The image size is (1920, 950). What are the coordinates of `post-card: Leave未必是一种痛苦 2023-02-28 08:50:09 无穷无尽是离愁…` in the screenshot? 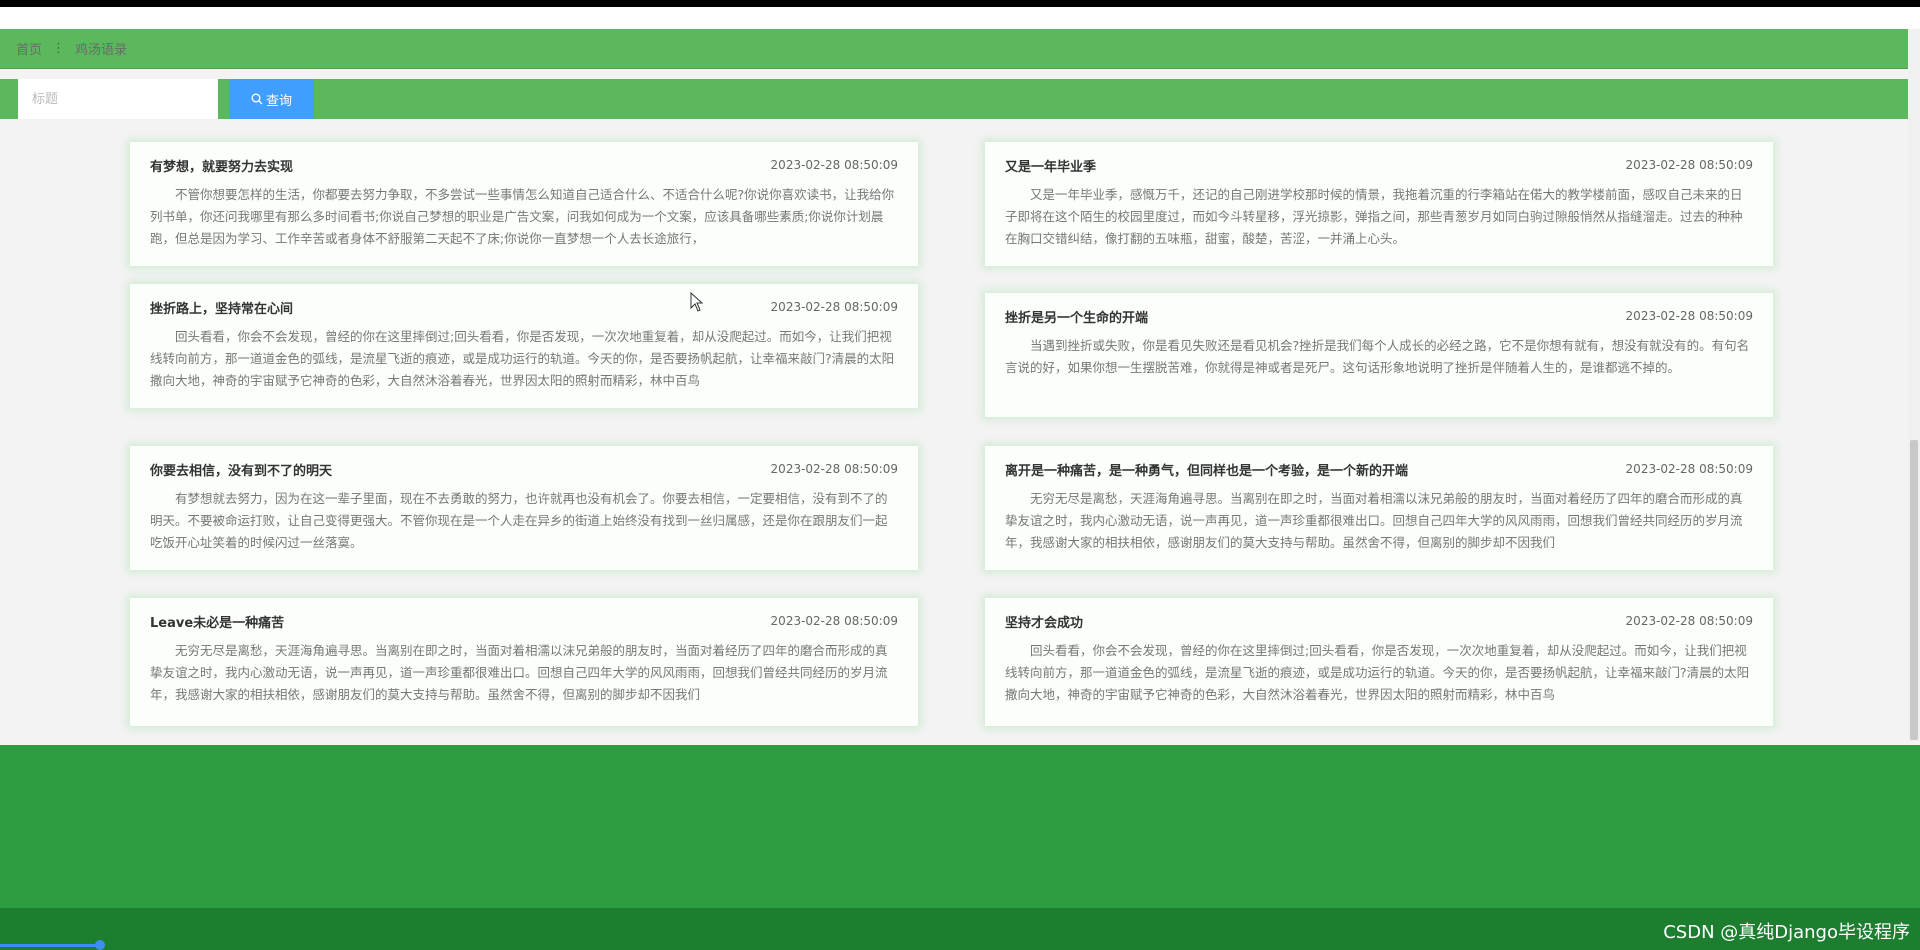 It's located at (524, 662).